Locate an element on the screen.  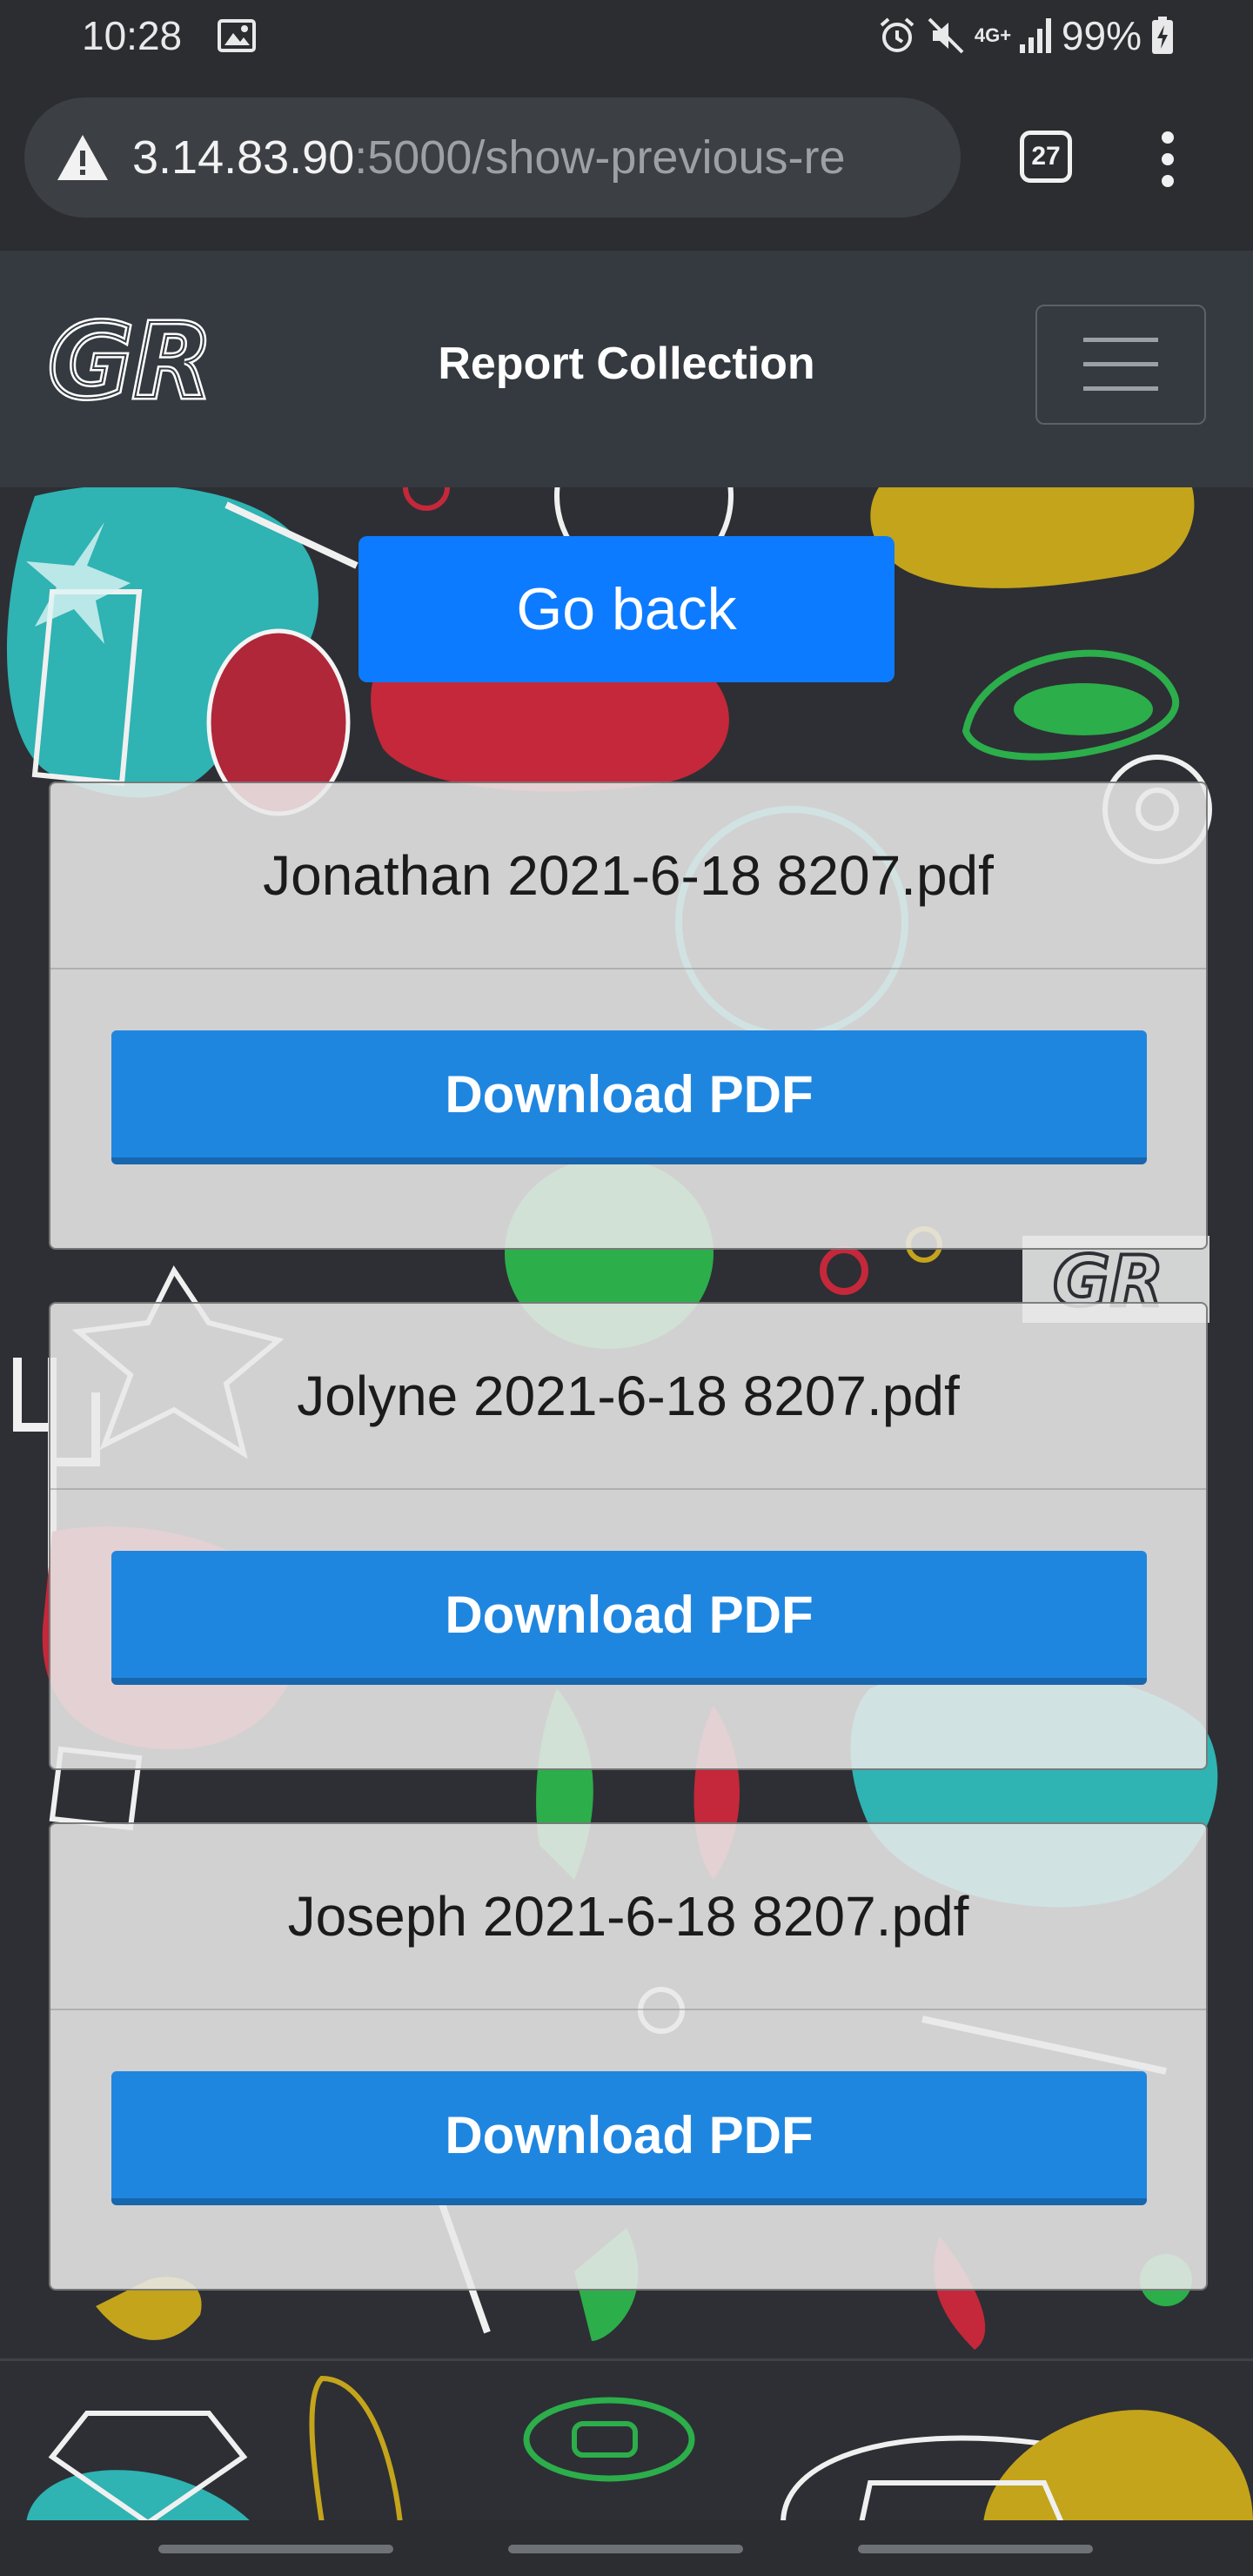
more-options-icon is located at coordinates (1167, 159).